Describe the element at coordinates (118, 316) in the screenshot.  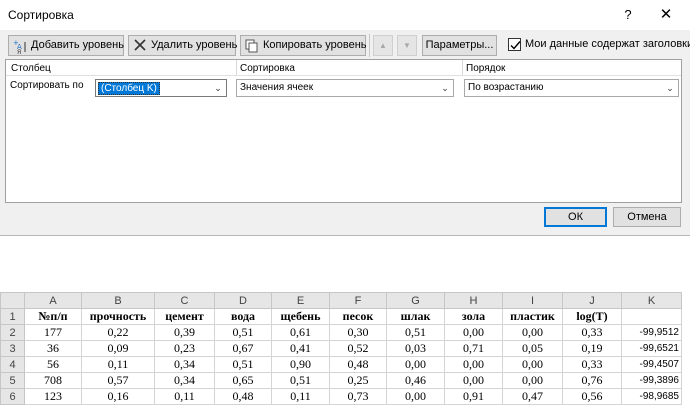
I see `header-cell: прочность` at that location.